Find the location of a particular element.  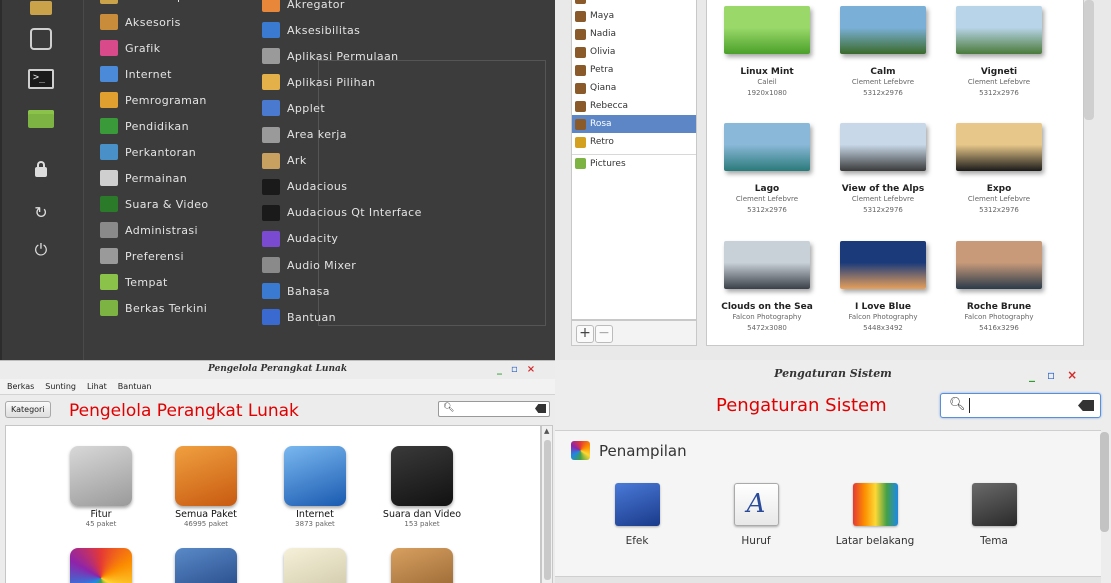

terminal-icon: >_ is located at coordinates (41, 79).